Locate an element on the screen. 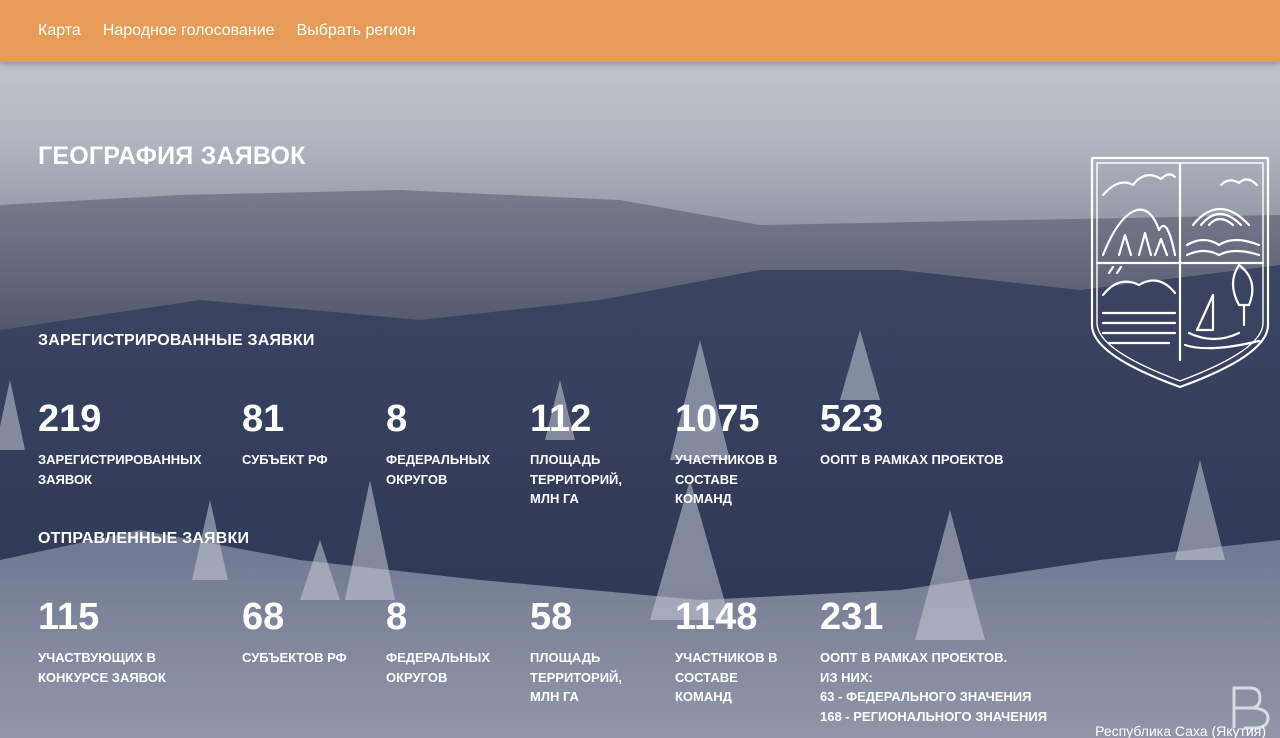  stat-label: ООПТ В РАМКАХ ПРОЕКТОВ is located at coordinates (912, 459).